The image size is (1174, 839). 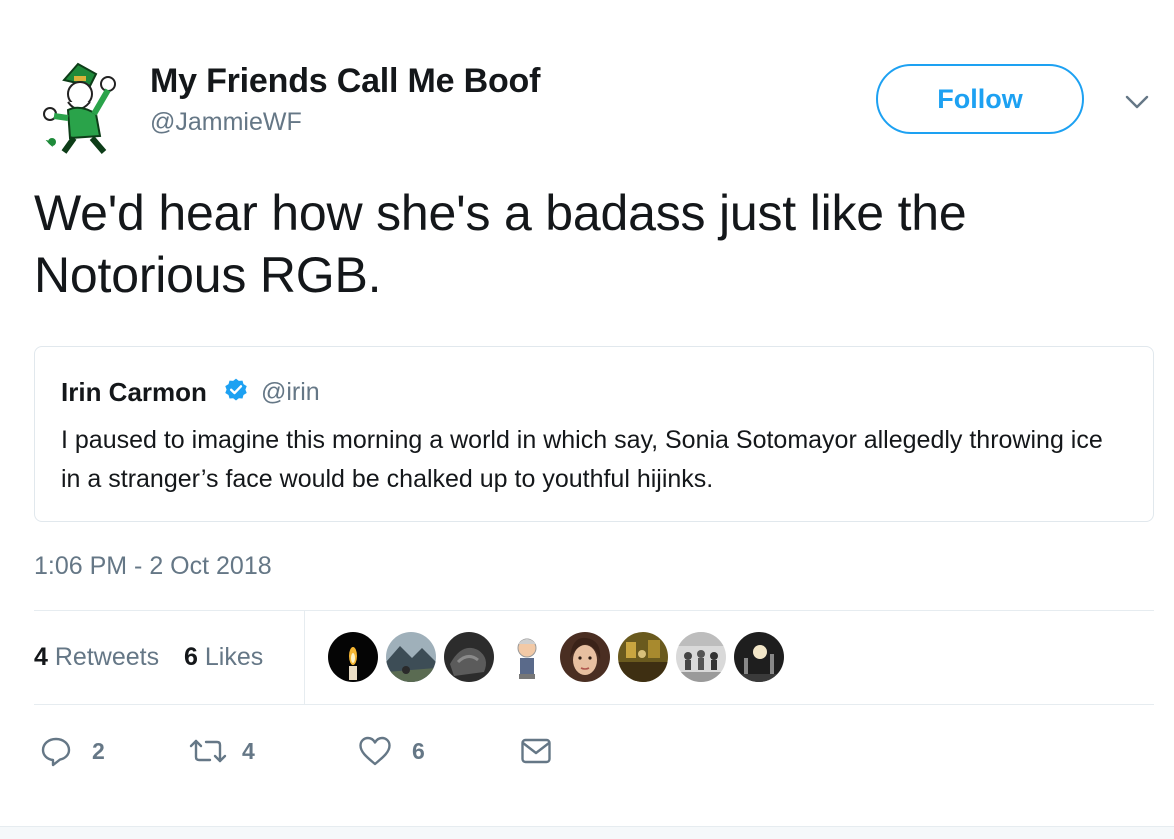 I want to click on leprechaun-mascot-avatar, so click(x=84, y=108).